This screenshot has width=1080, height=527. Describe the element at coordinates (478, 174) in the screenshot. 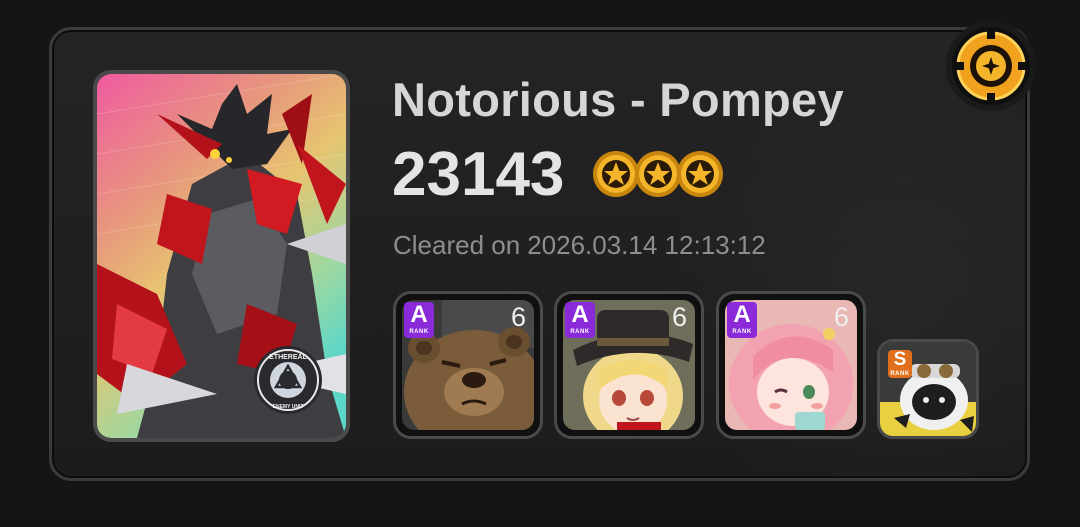

I see `score-value: 23143` at that location.